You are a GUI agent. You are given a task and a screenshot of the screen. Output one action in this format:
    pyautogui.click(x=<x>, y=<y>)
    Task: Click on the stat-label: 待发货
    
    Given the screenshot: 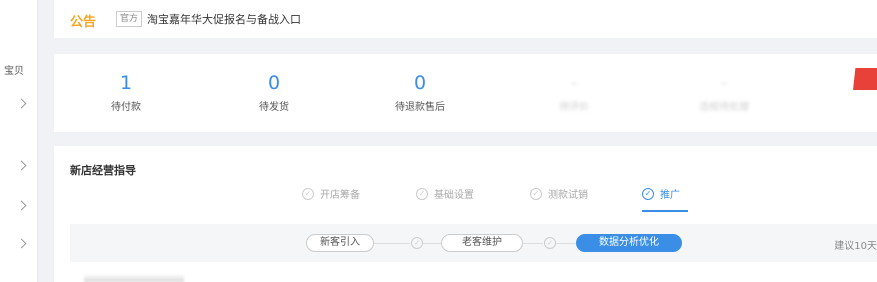 What is the action you would take?
    pyautogui.click(x=274, y=107)
    